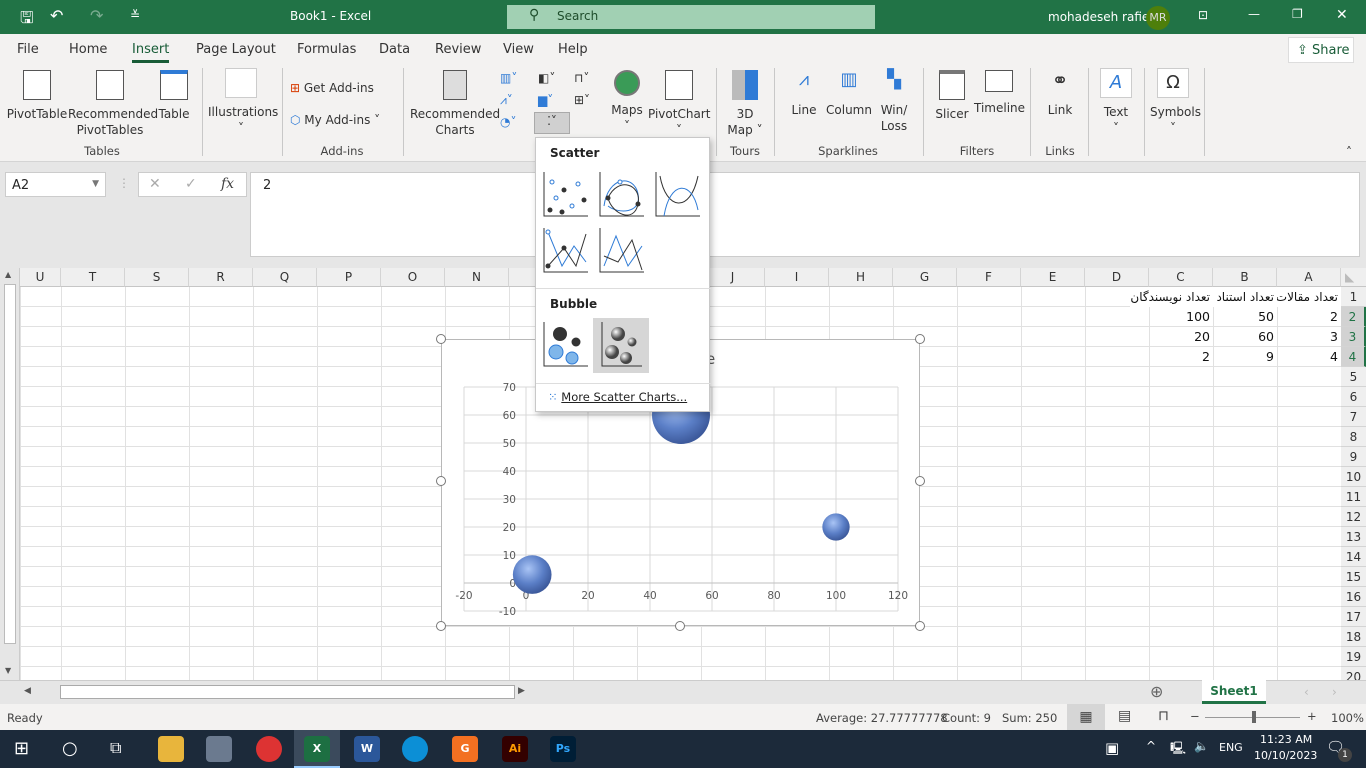  I want to click on name-box: A2 ▼, so click(55, 184).